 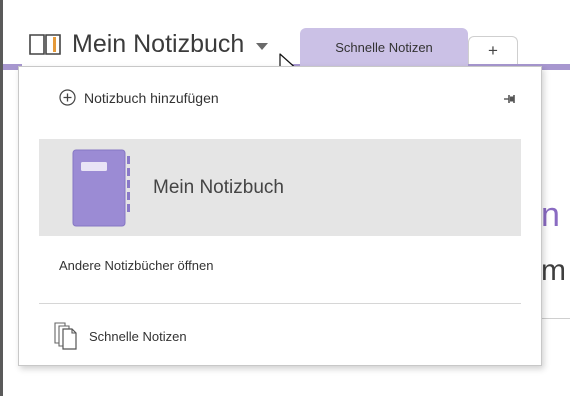 I want to click on page-date-fragment: m, so click(x=553, y=270).